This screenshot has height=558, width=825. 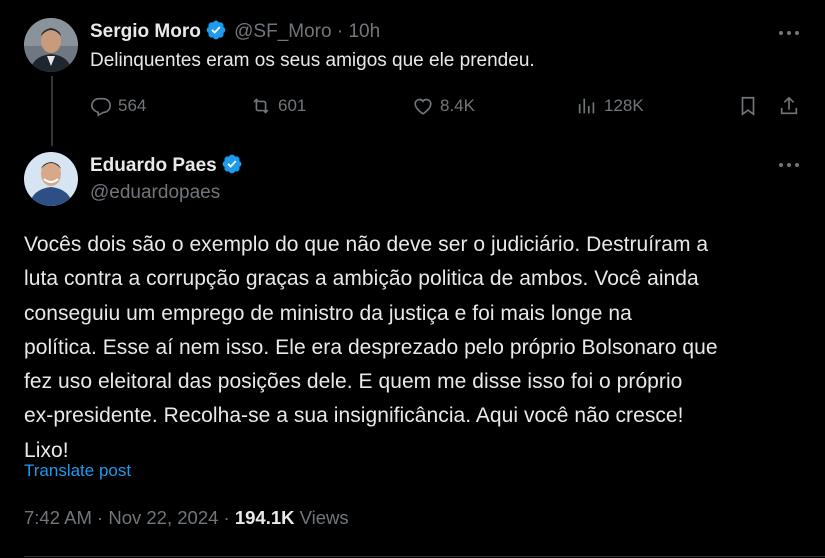 I want to click on views-button: 128K, so click(x=610, y=106).